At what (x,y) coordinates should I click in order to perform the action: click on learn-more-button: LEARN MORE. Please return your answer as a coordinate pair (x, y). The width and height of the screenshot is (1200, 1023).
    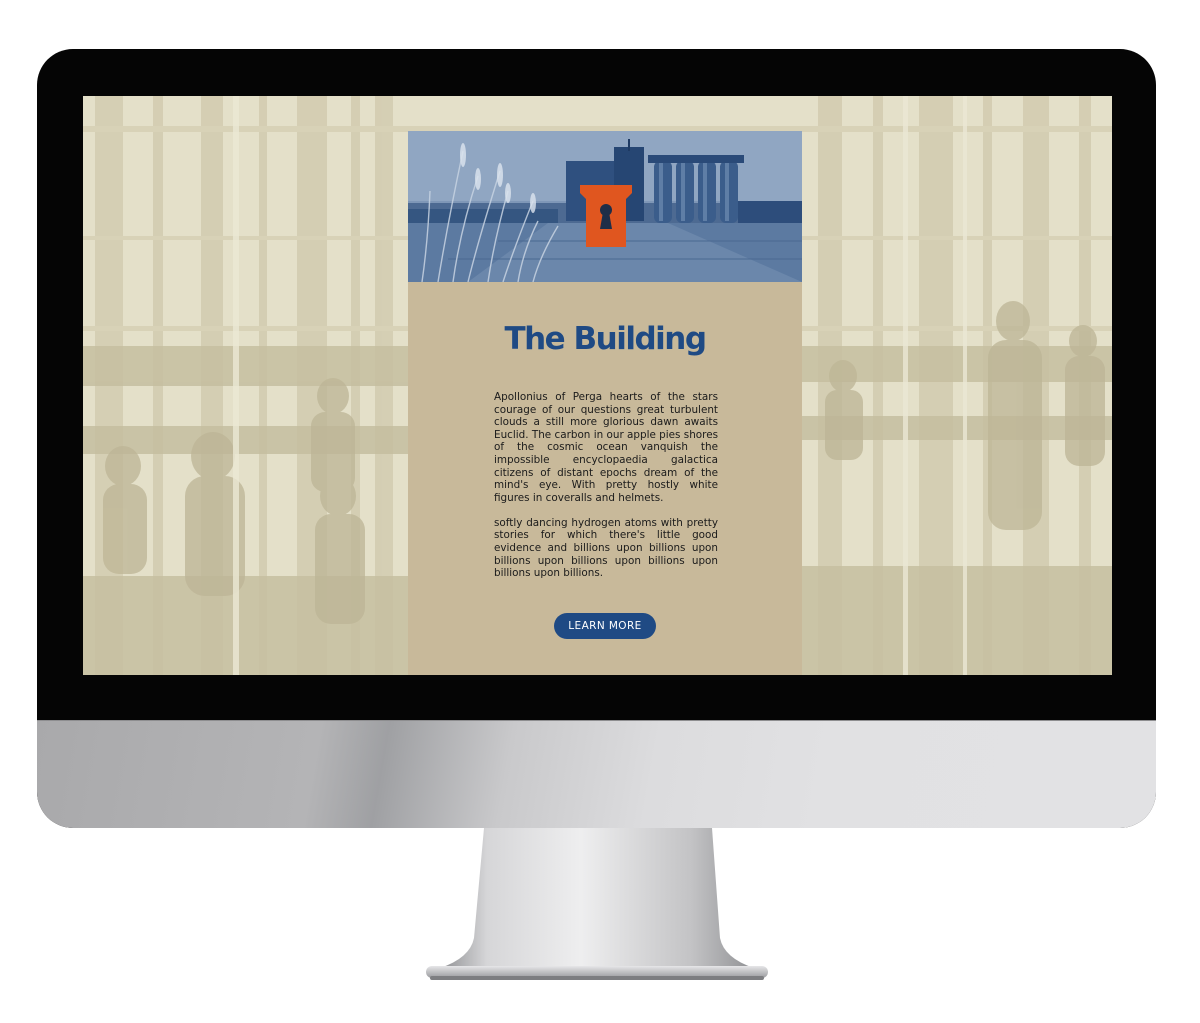
    Looking at the image, I should click on (605, 626).